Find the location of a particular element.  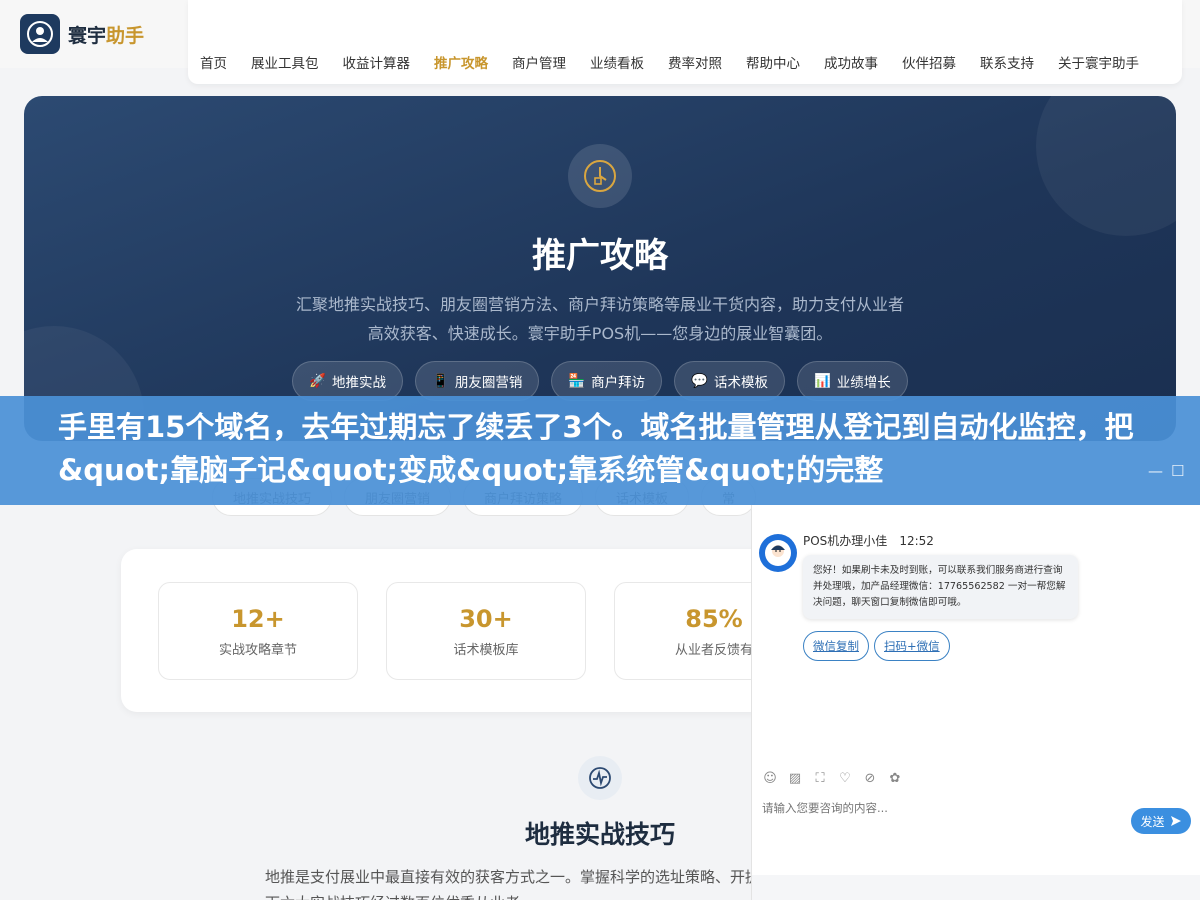

stat-chapters: 12+ 实战攻略章节 is located at coordinates (258, 631).